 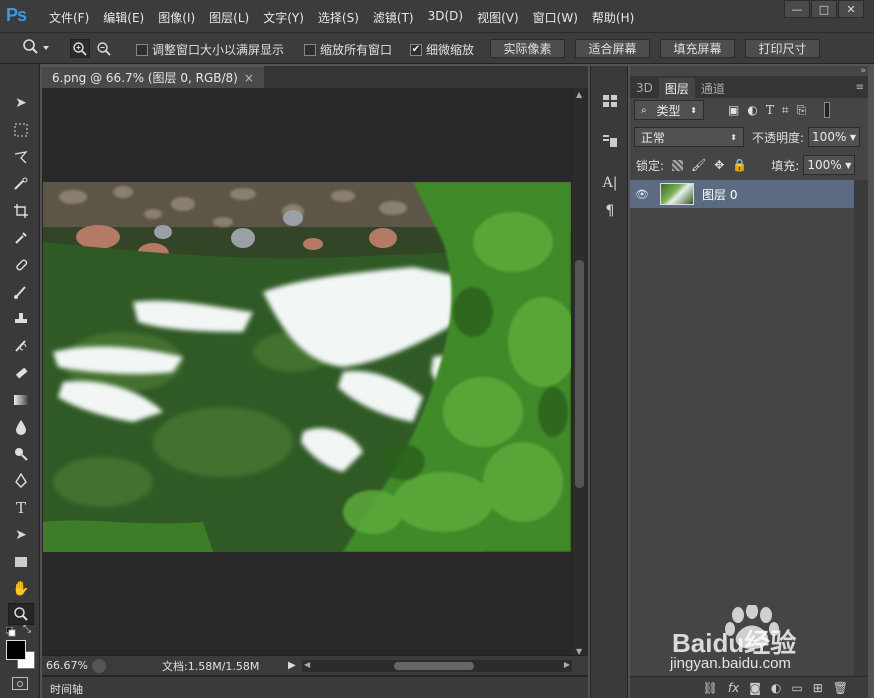 I want to click on lock-image-icon: 🖌, so click(x=698, y=165).